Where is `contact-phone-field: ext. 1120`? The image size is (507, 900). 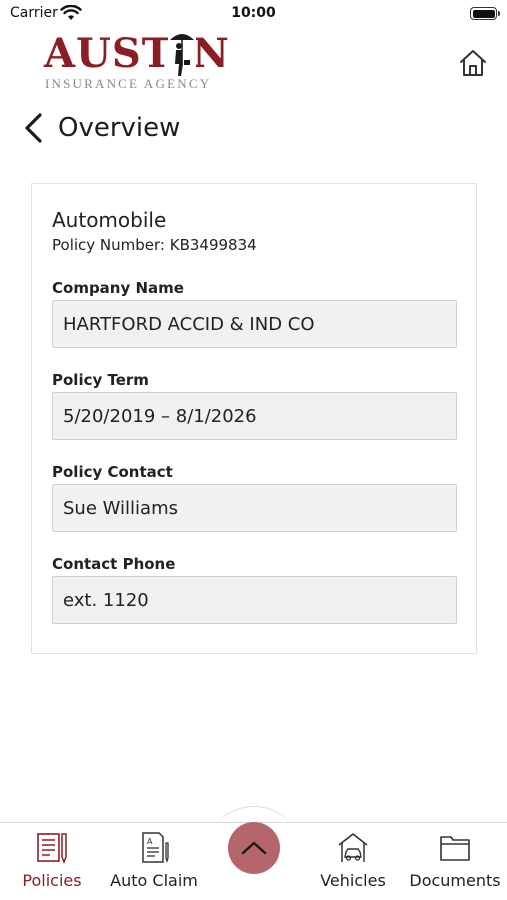 contact-phone-field: ext. 1120 is located at coordinates (254, 600).